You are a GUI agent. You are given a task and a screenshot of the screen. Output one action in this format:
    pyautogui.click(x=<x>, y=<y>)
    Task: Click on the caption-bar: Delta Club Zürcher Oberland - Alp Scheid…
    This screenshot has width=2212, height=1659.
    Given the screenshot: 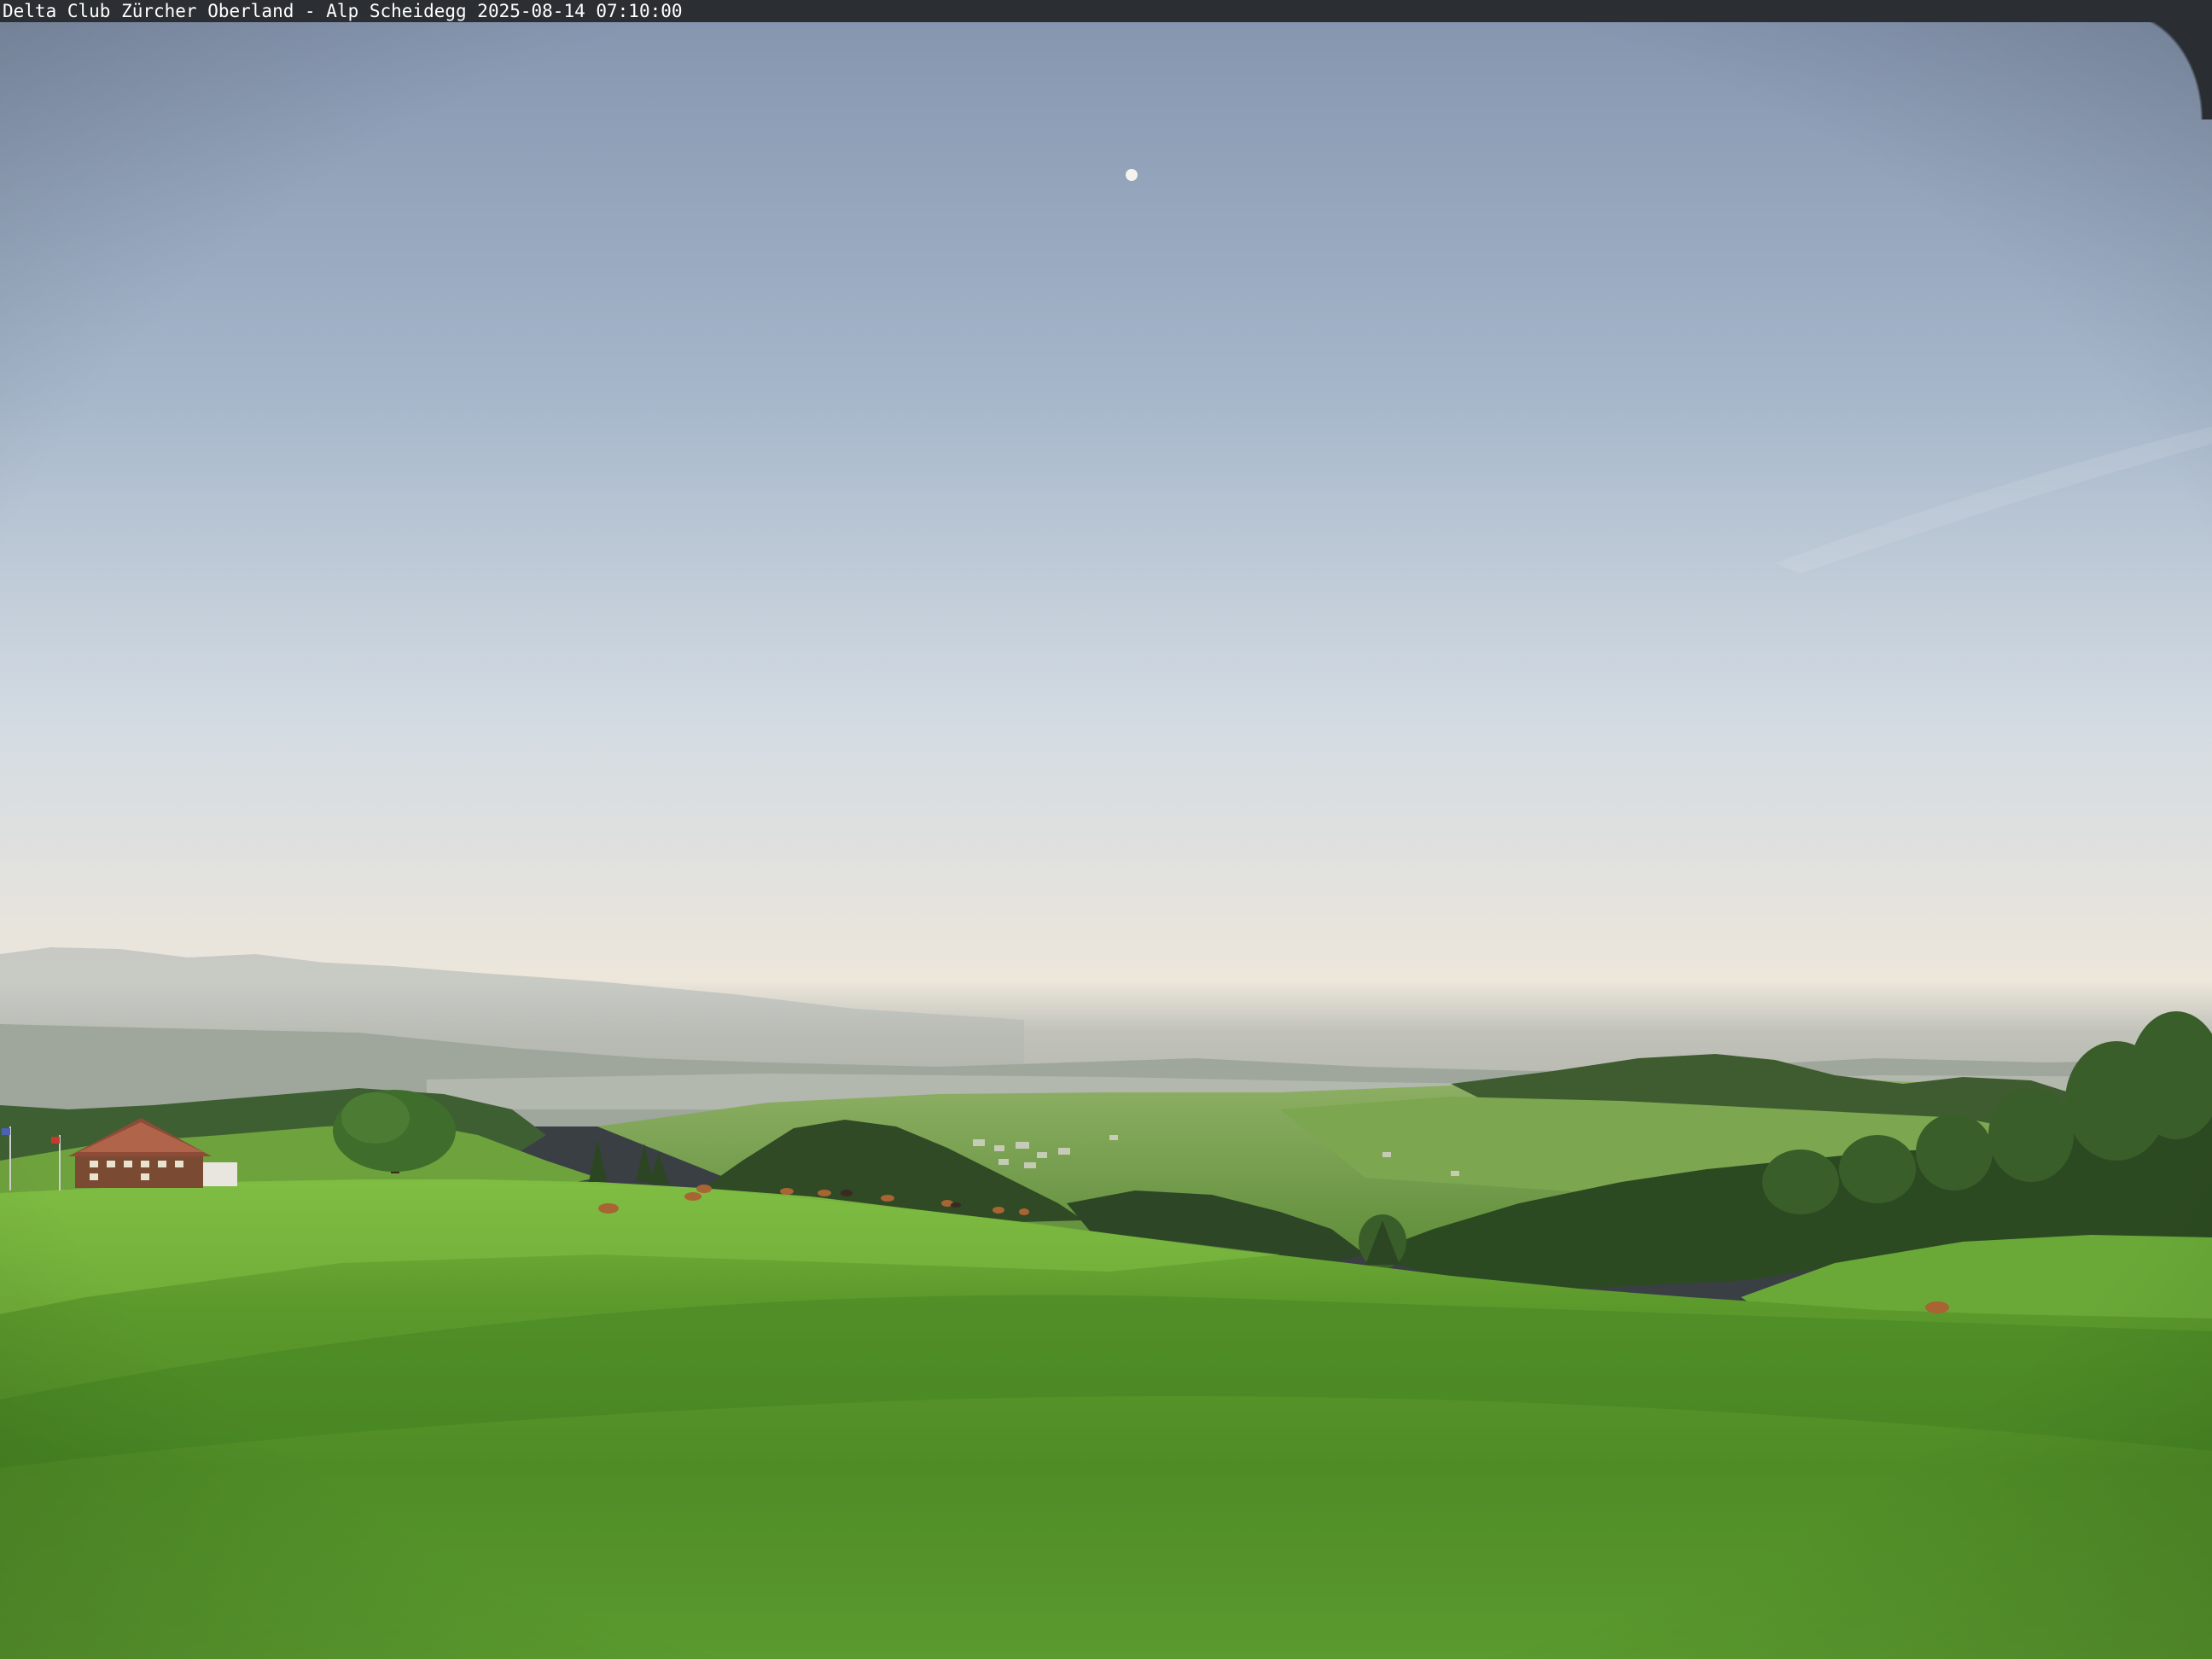 What is the action you would take?
    pyautogui.click(x=1106, y=11)
    